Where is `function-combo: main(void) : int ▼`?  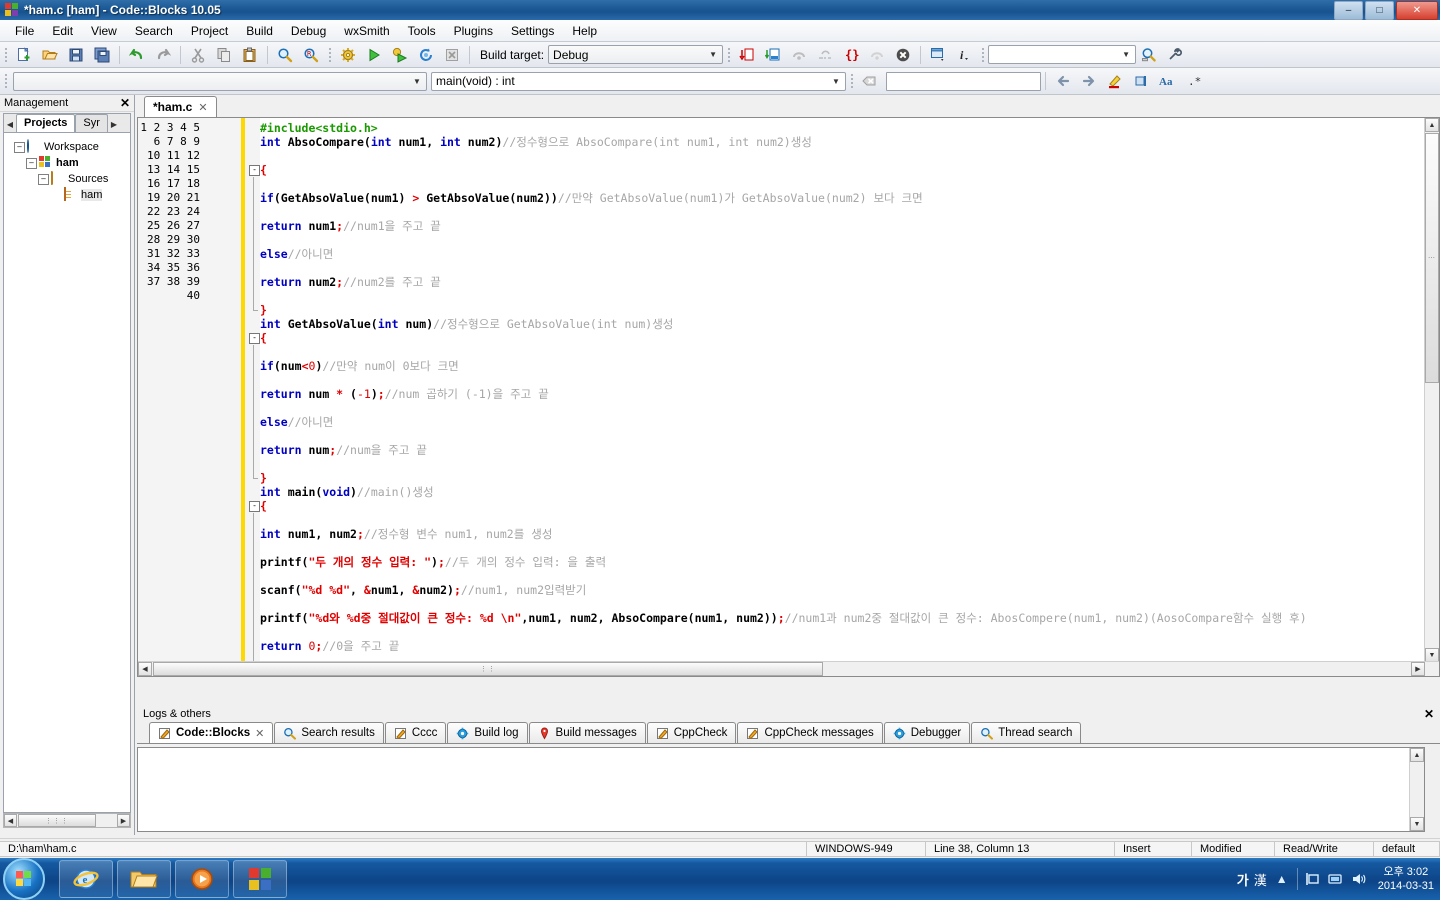 function-combo: main(void) : int ▼ is located at coordinates (638, 81).